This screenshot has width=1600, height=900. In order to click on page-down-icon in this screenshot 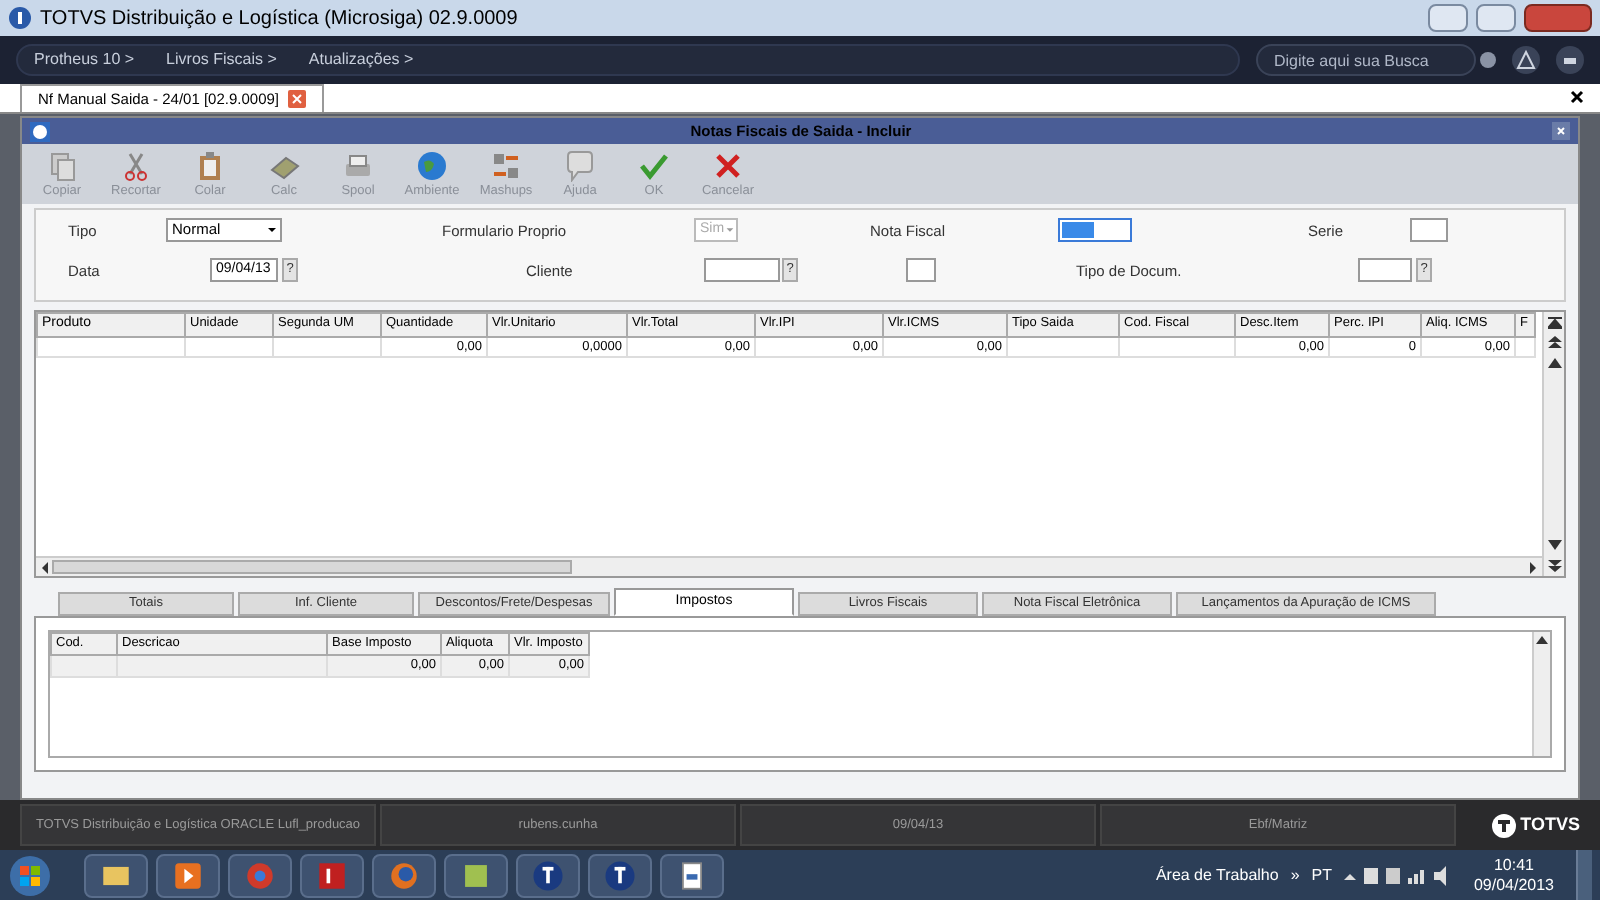, I will do `click(1554, 565)`.